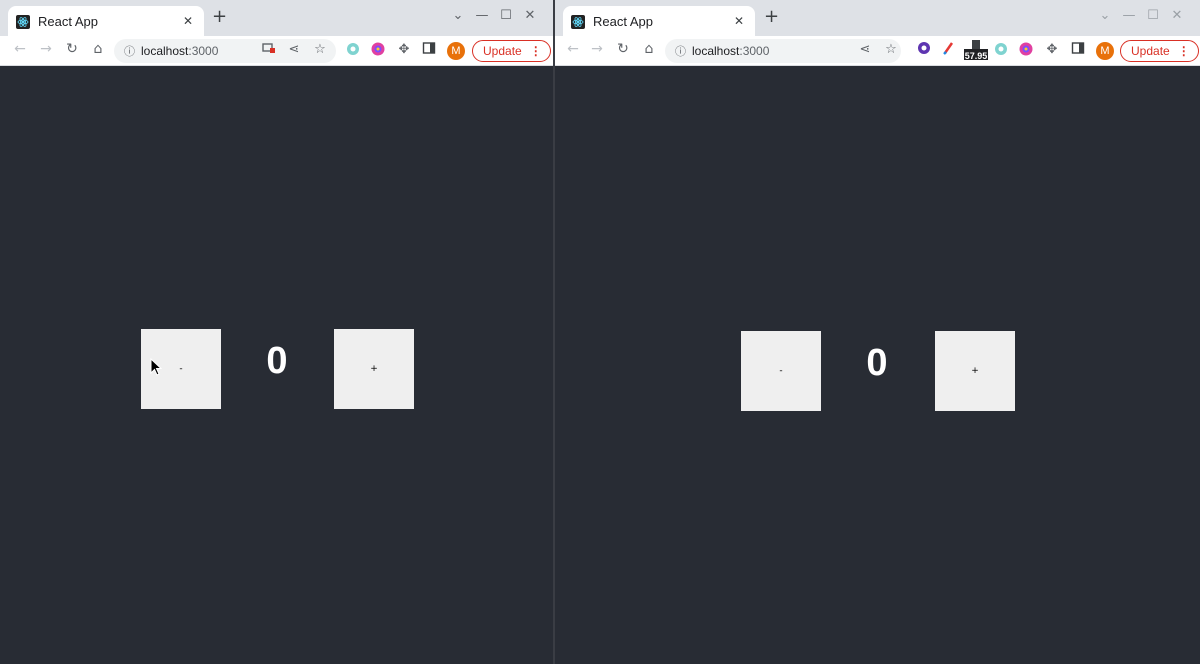 This screenshot has height=664, width=1200. Describe the element at coordinates (877, 51) in the screenshot. I see `browser-toolbar: ← → ↻ ⌂ ⓘ localhost:3000 ⋖ ☆ 57.95 ✥ M` at that location.